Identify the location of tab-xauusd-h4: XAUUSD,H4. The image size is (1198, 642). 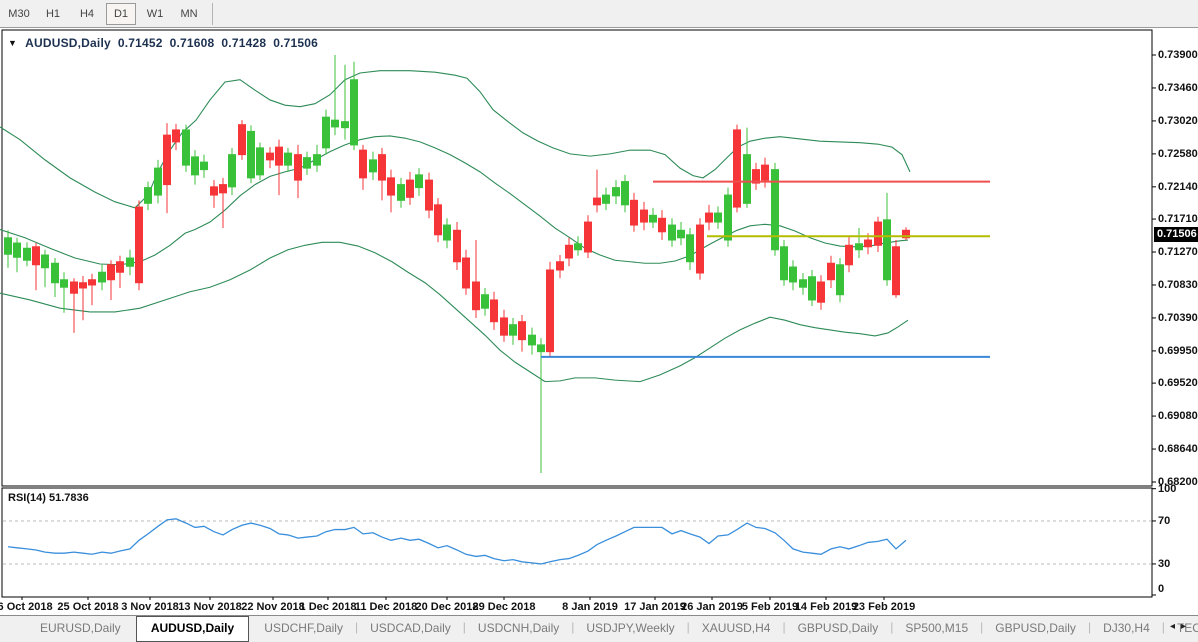
(736, 628).